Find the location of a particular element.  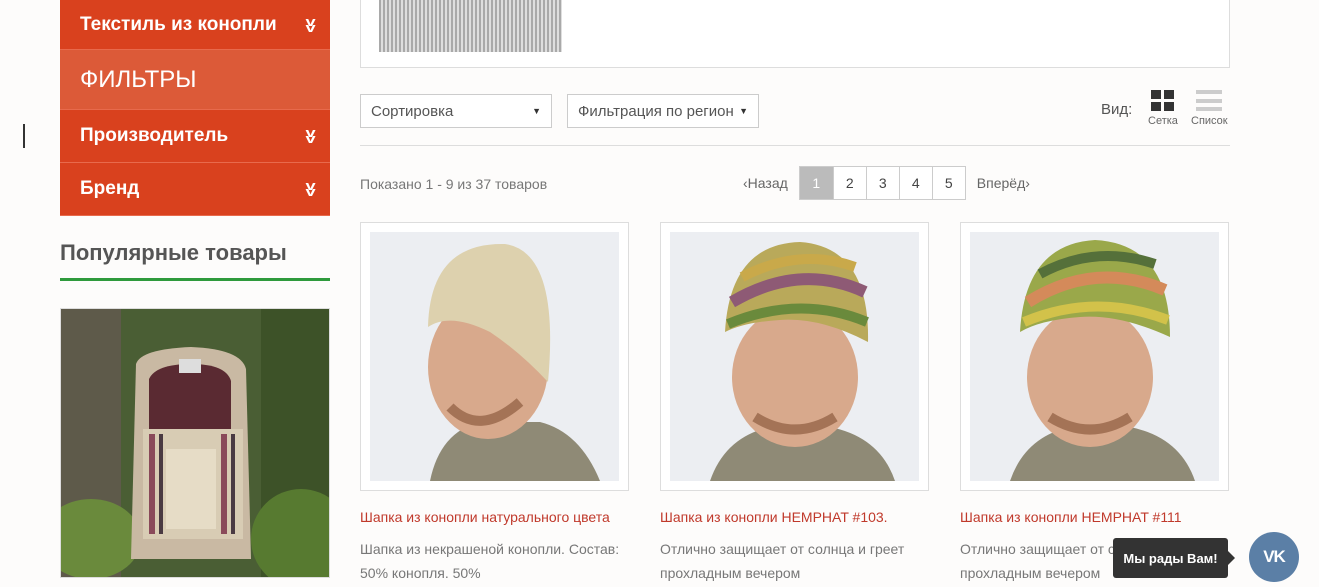

vk-chat-button: VK is located at coordinates (1274, 557).